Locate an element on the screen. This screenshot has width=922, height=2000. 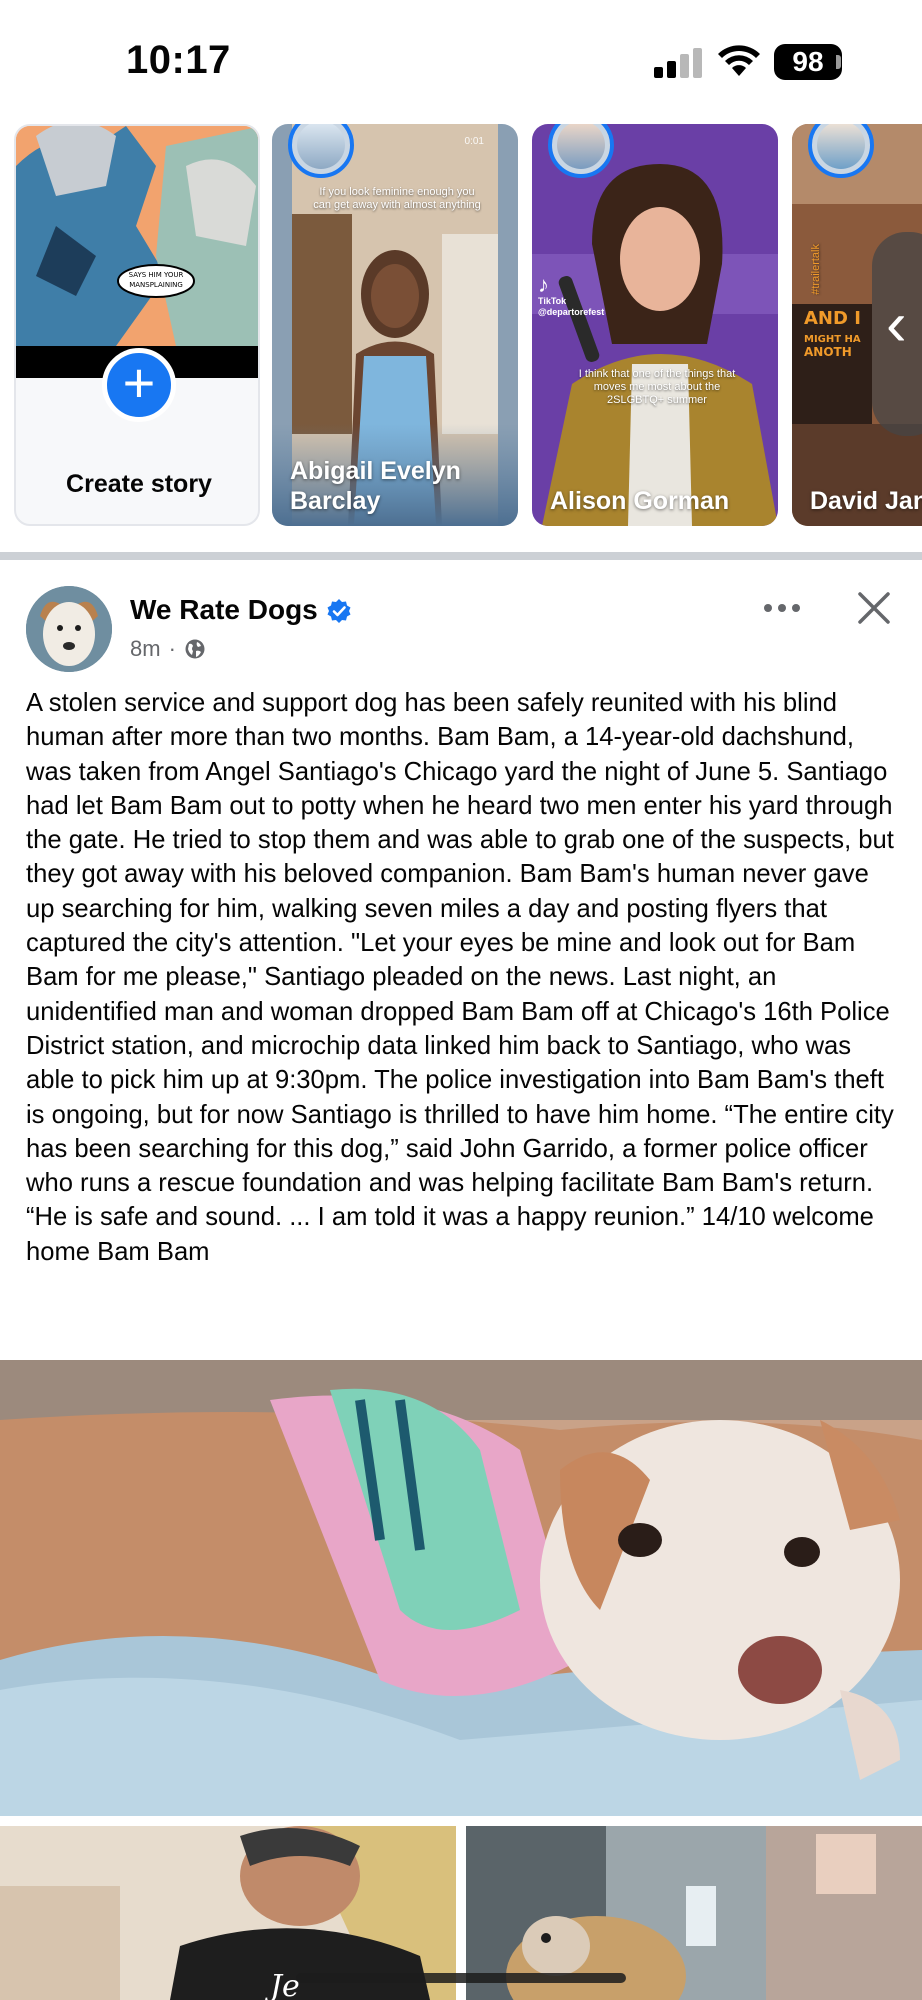
post-meta: 8m · is located at coordinates (168, 649).